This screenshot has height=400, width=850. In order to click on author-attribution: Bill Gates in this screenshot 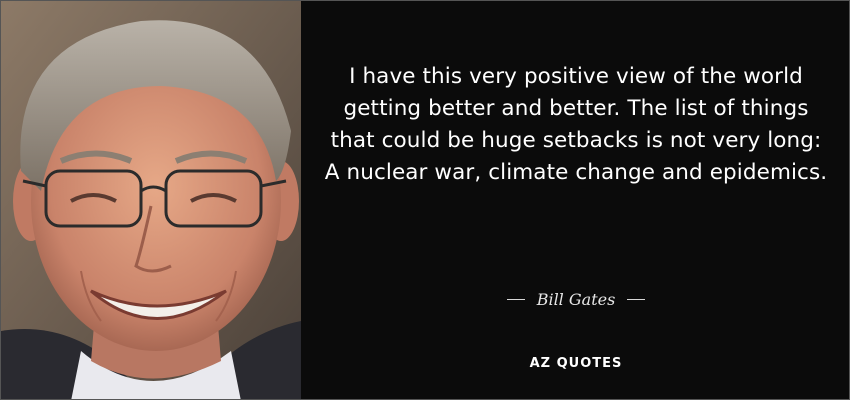, I will do `click(575, 299)`.